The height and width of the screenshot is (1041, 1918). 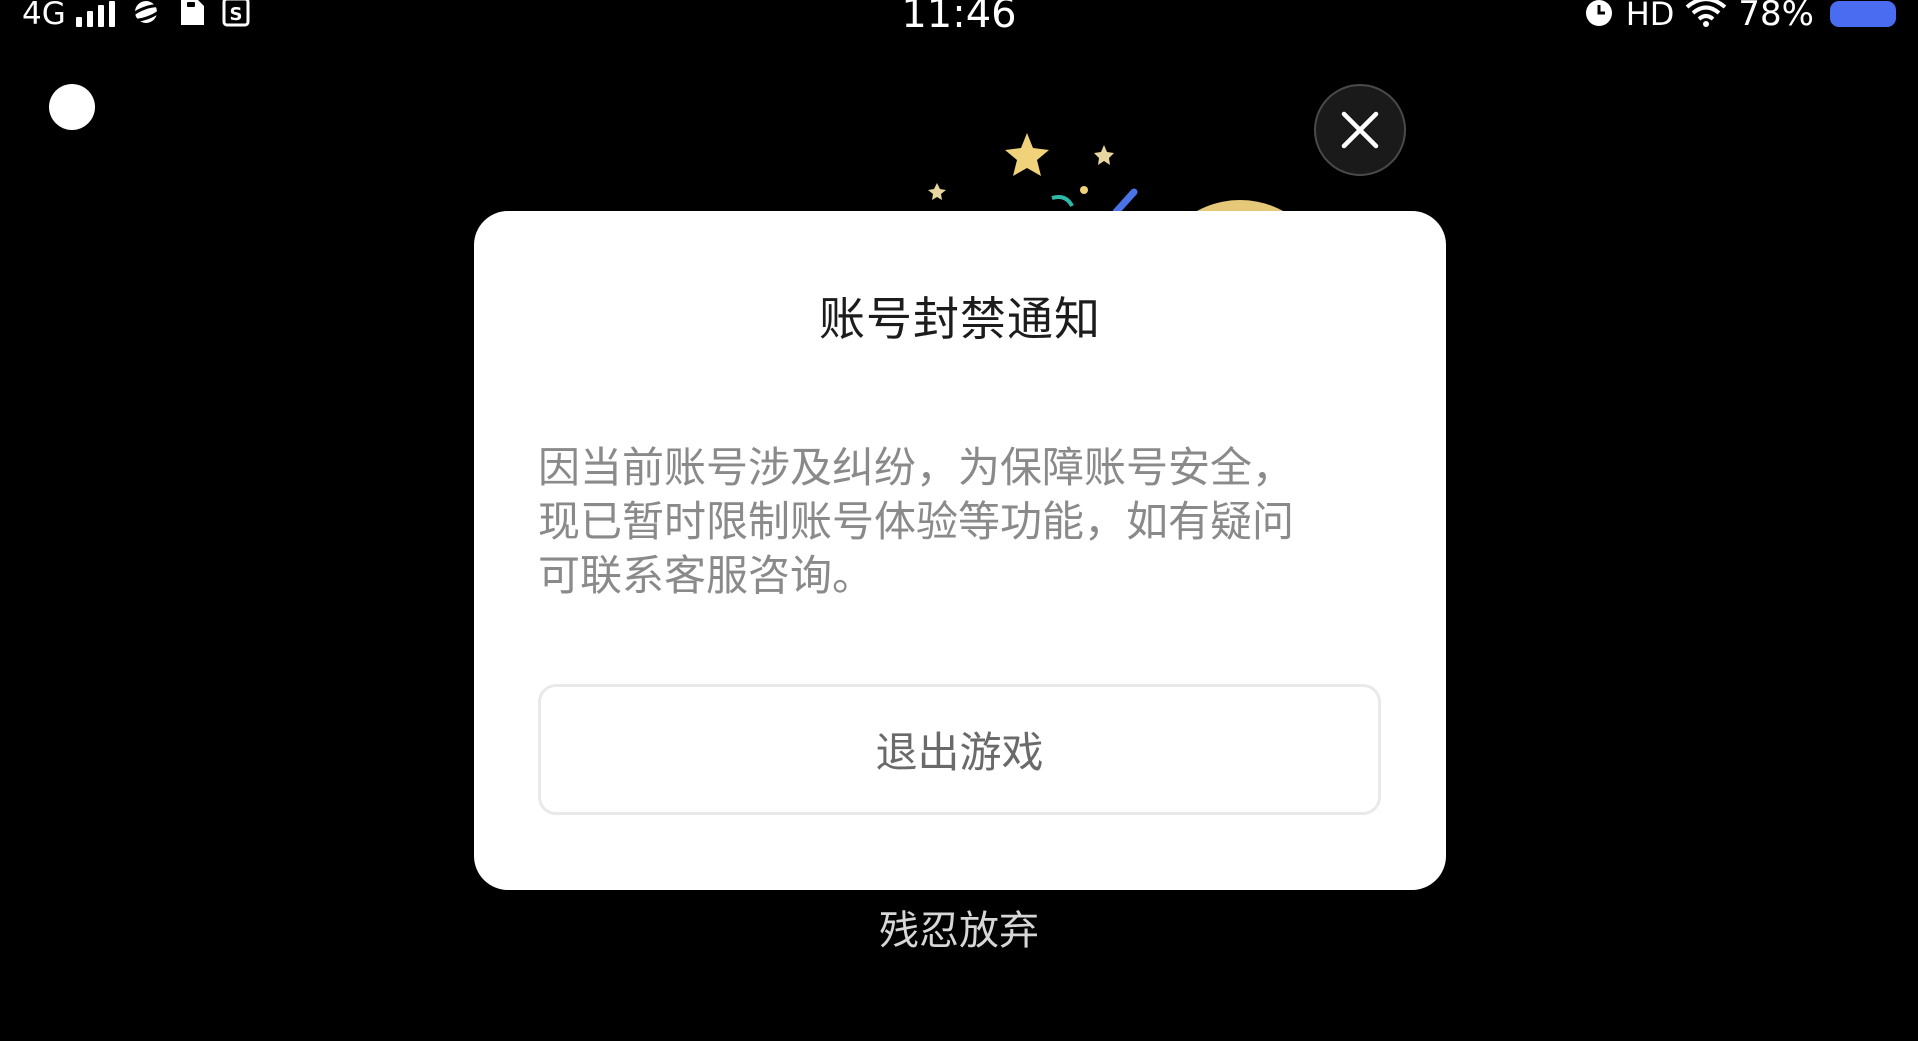 What do you see at coordinates (959, 931) in the screenshot?
I see `abandon-link: 残忍放弃` at bounding box center [959, 931].